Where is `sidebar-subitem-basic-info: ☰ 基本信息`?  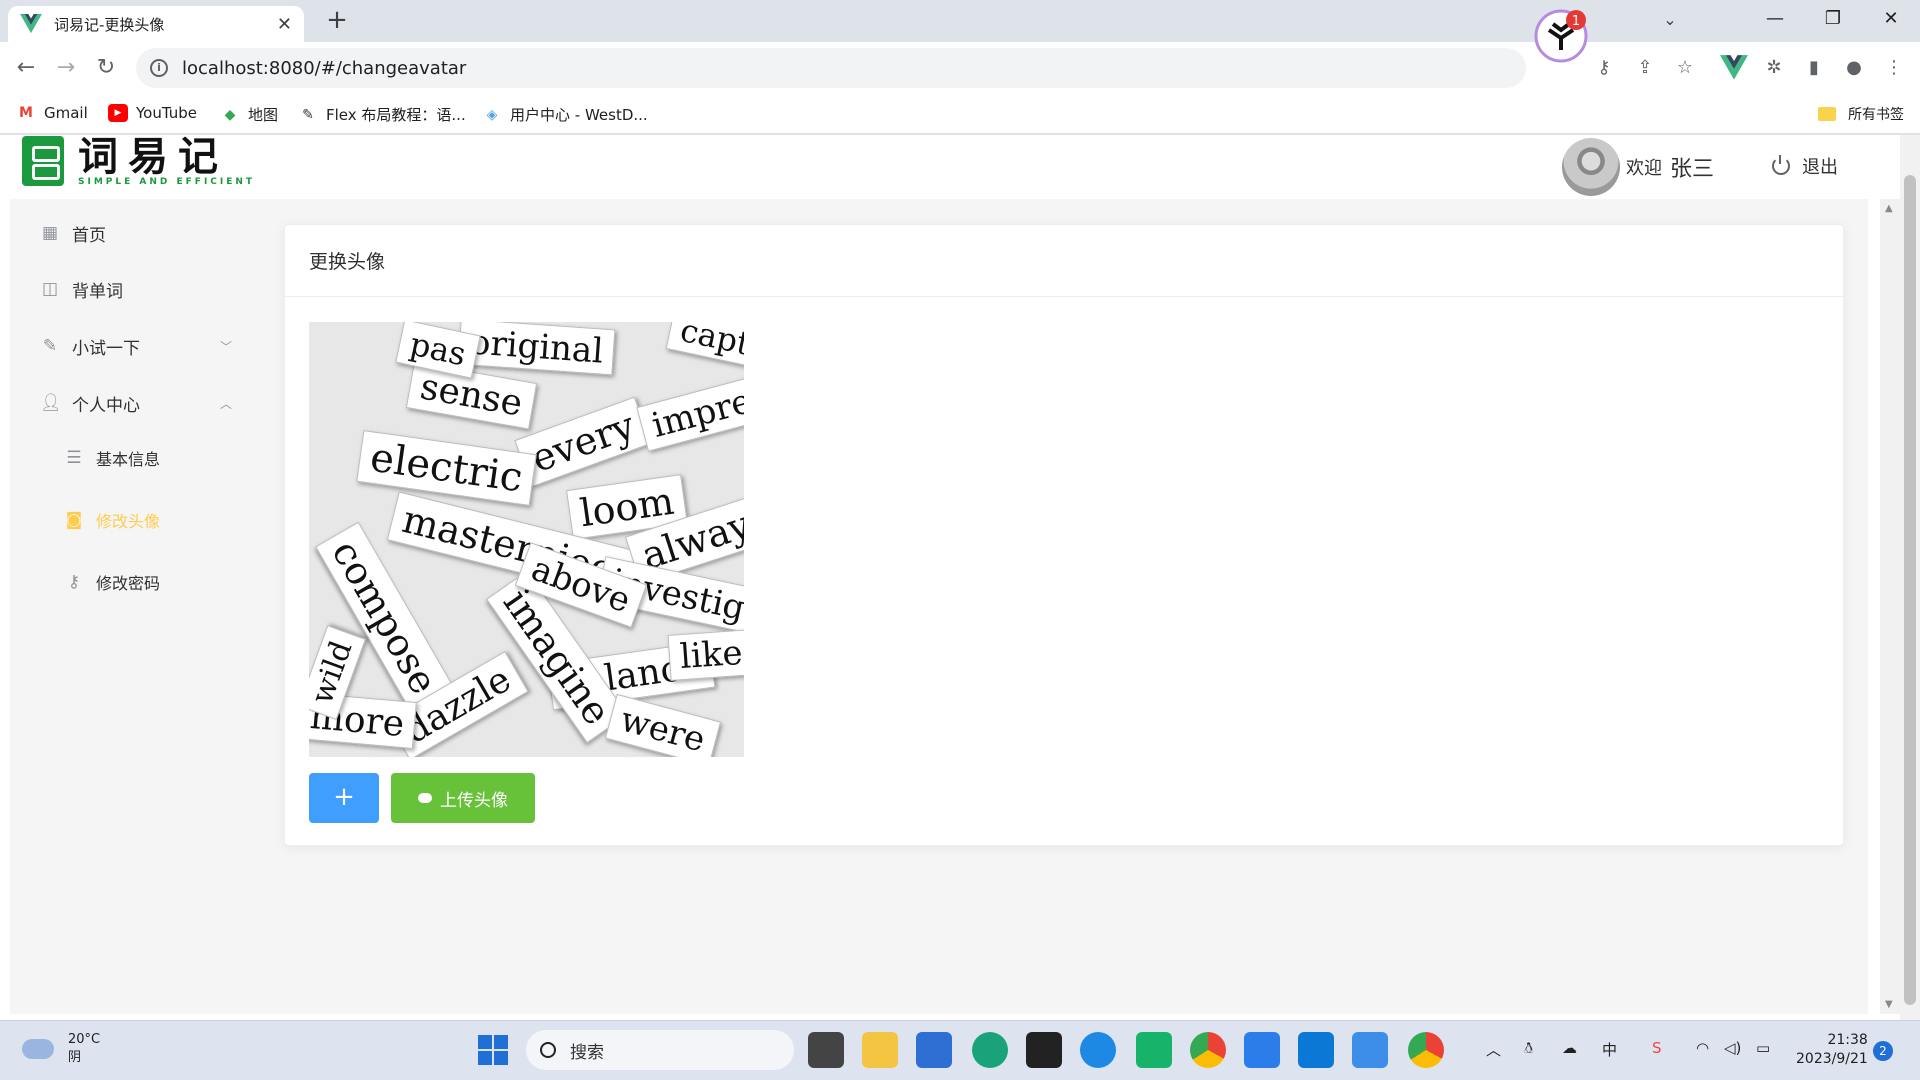
sidebar-subitem-basic-info: ☰ 基本信息 is located at coordinates (134, 458).